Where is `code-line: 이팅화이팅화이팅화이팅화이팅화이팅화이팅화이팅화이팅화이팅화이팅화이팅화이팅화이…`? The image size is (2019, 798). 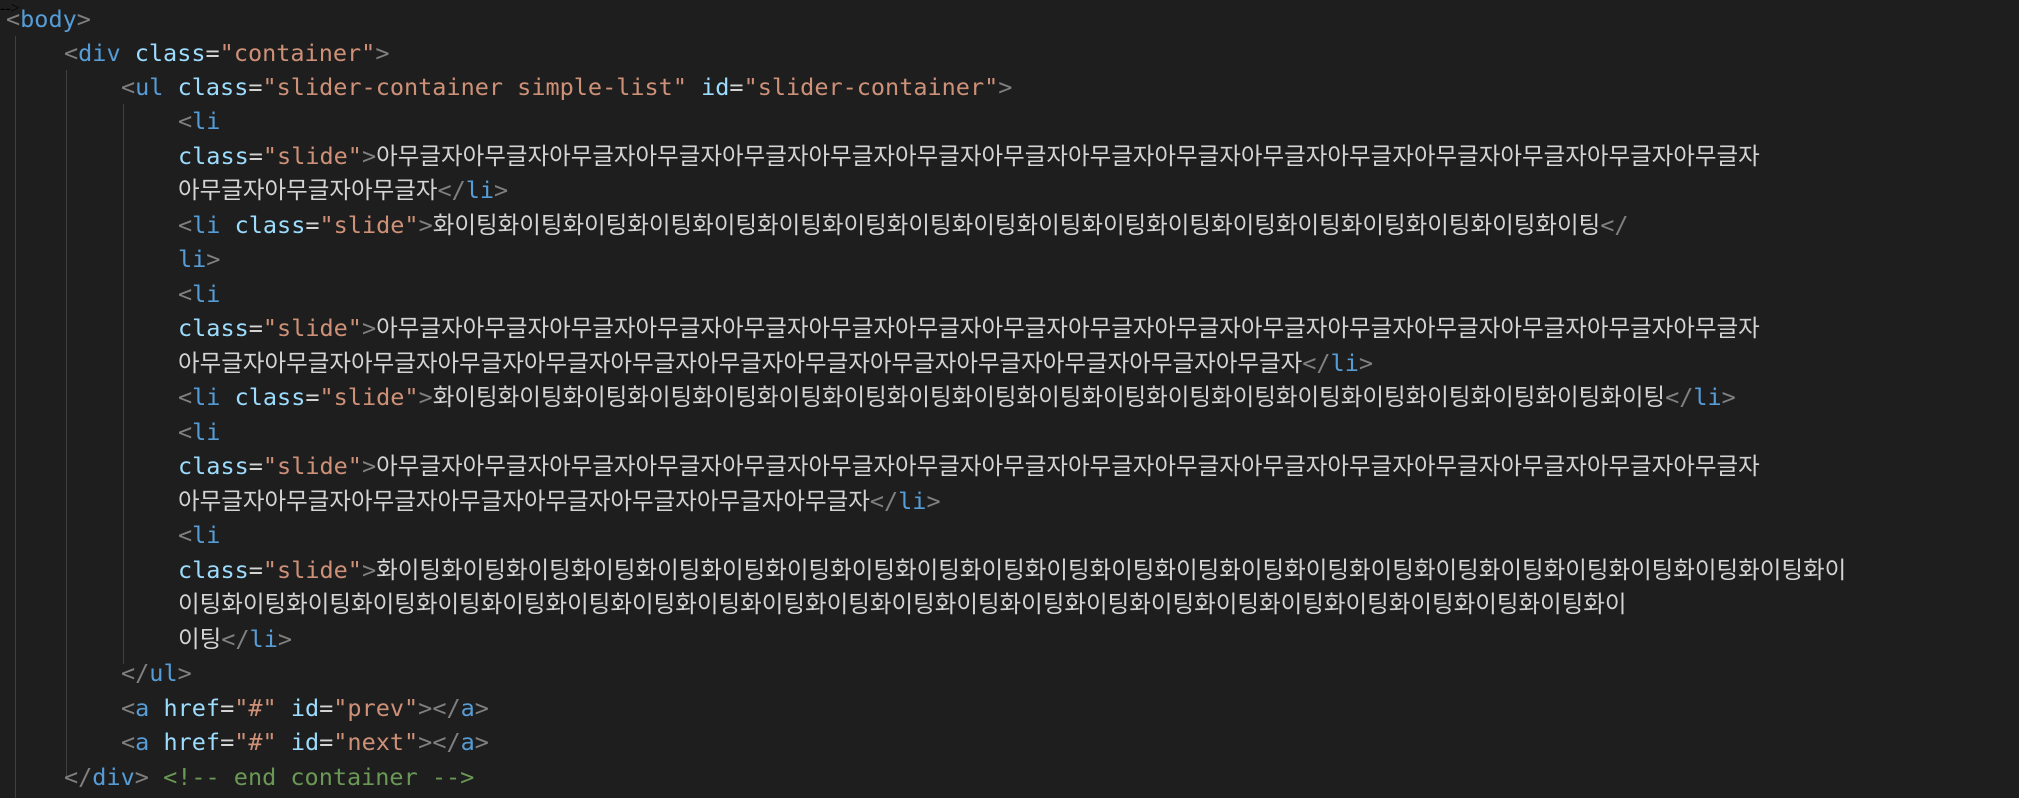
code-line: 이팅화이팅화이팅화이팅화이팅화이팅화이팅화이팅화이팅화이팅화이팅화이팅화이팅화이… is located at coordinates (902, 604).